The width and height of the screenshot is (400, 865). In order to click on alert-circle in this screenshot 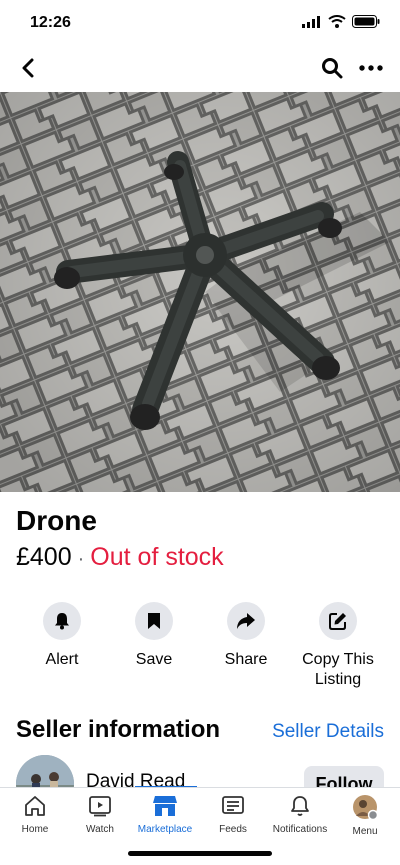, I will do `click(62, 621)`.